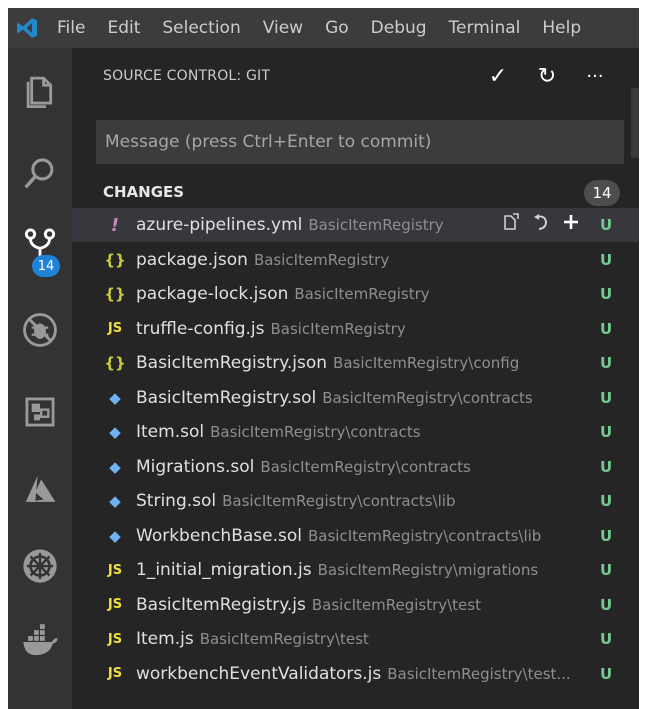 The height and width of the screenshot is (709, 645). I want to click on change-item: JS Item.js BasicItemRegistry\test U, so click(355, 639).